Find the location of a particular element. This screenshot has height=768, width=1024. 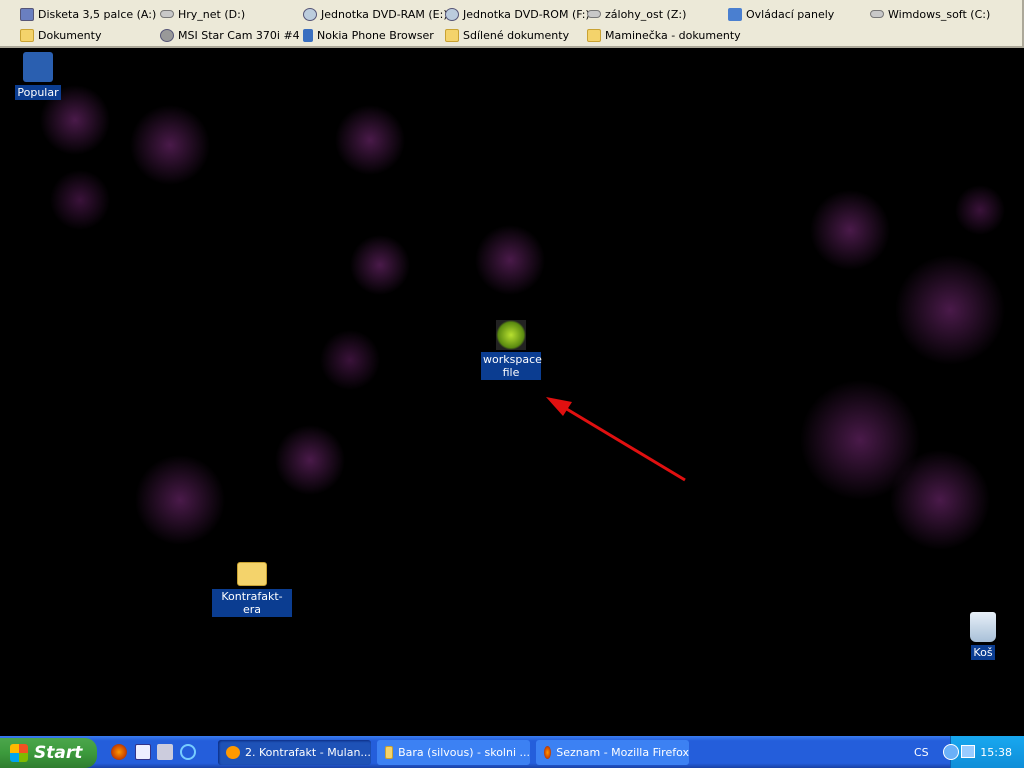

toolbar-item-label: Jednotka DVD-ROM (F:) is located at coordinates (526, 14).